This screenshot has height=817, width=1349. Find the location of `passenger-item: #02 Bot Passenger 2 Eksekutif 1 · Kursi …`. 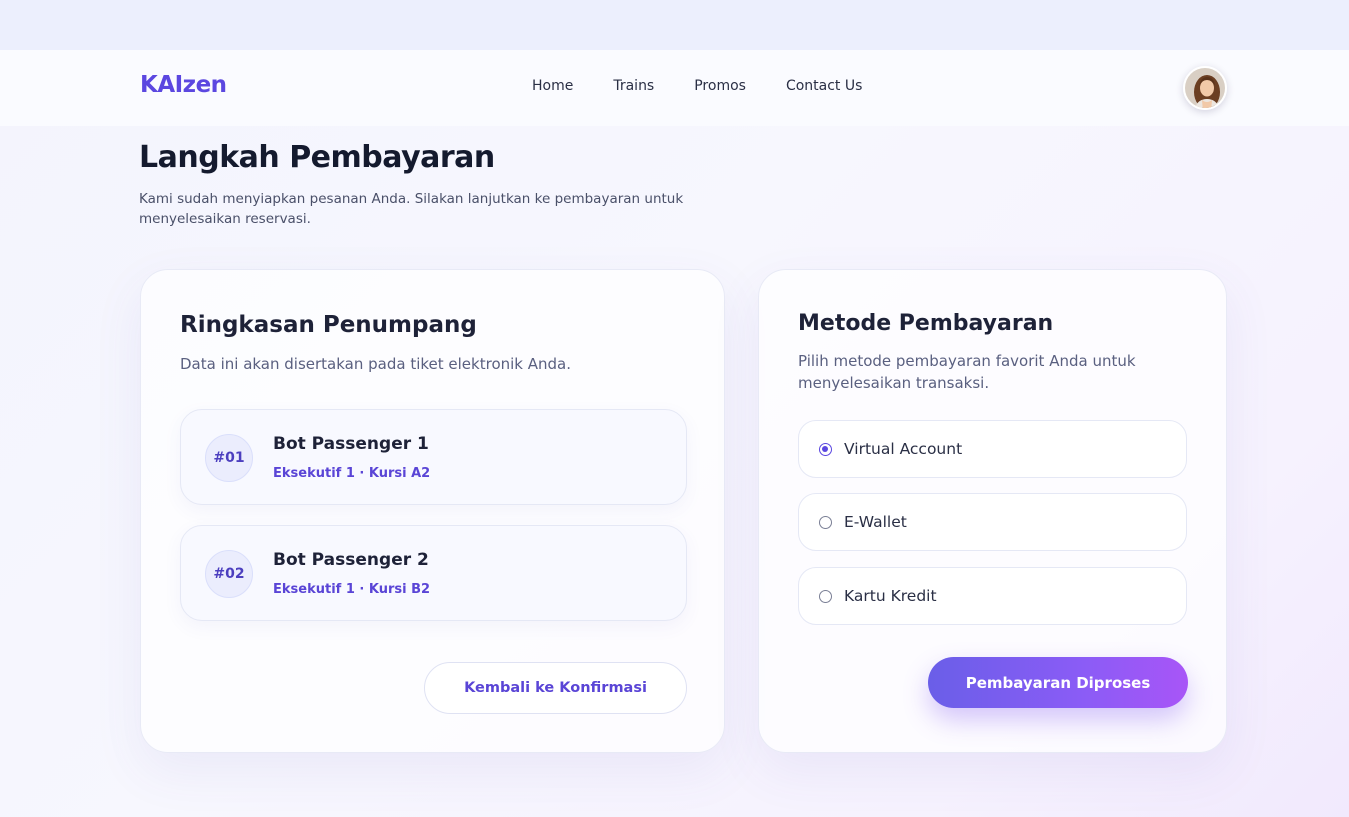

passenger-item: #02 Bot Passenger 2 Eksekutif 1 · Kursi … is located at coordinates (433, 573).